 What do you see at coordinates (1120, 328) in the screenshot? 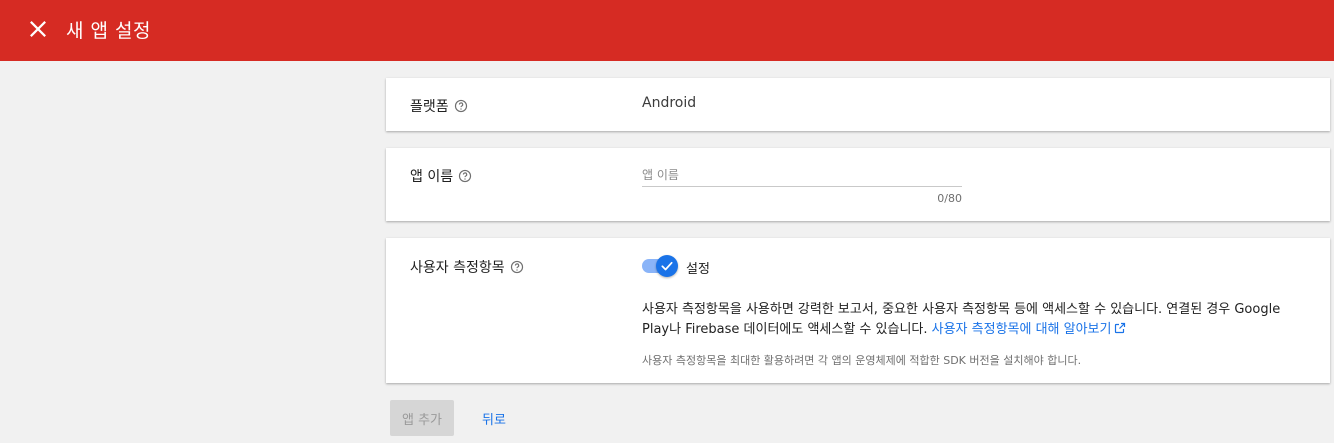
I see `external-link-icon` at bounding box center [1120, 328].